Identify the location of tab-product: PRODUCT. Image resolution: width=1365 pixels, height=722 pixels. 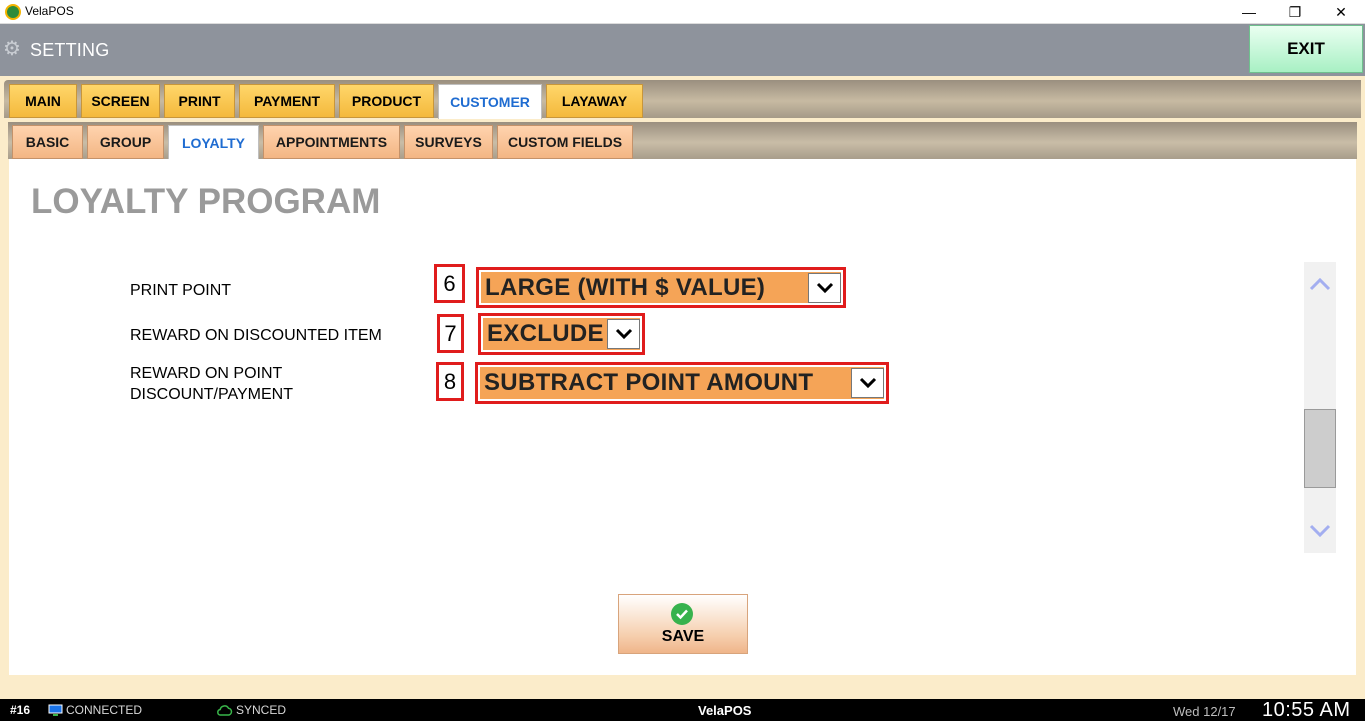
(386, 101).